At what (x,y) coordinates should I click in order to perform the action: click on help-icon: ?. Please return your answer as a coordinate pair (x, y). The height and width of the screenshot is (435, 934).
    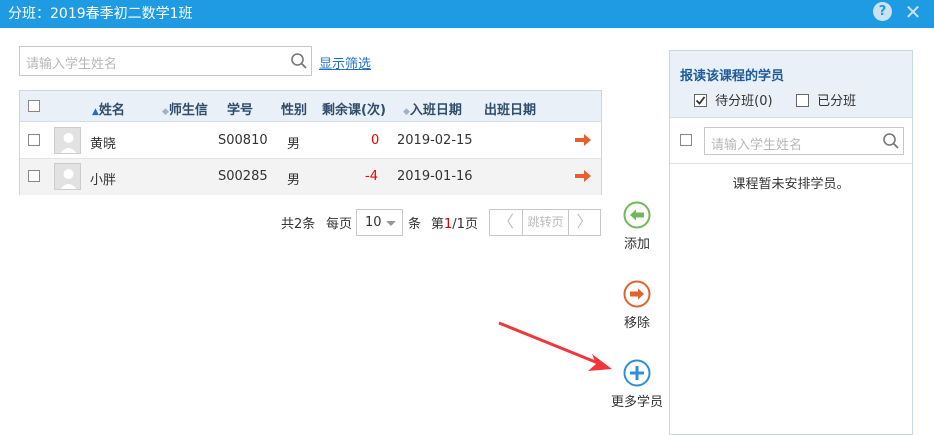
    Looking at the image, I should click on (882, 11).